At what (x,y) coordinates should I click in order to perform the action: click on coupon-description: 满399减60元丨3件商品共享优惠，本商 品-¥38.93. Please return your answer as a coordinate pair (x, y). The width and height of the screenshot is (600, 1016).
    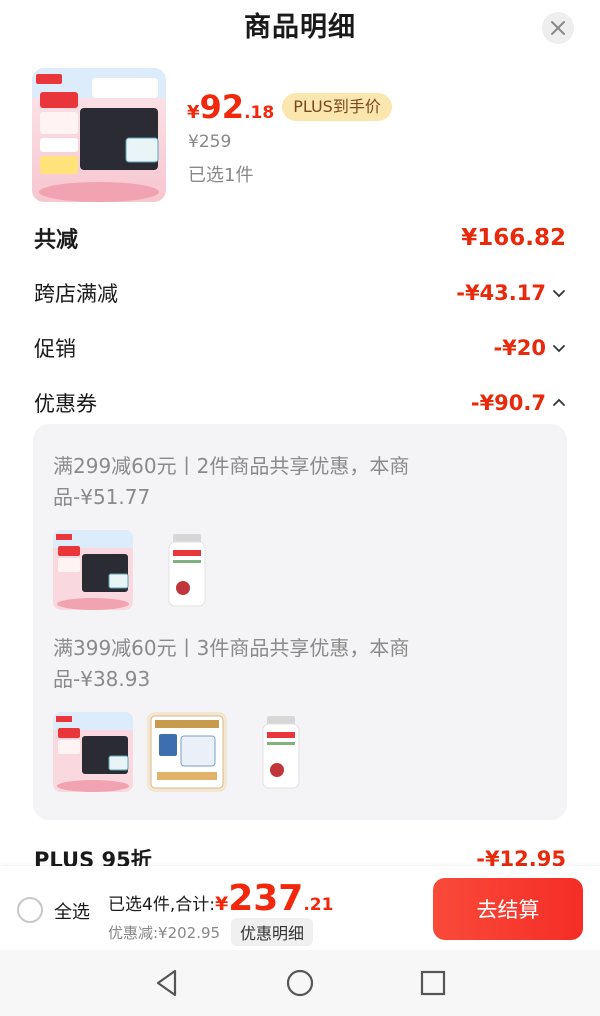
    Looking at the image, I should click on (303, 664).